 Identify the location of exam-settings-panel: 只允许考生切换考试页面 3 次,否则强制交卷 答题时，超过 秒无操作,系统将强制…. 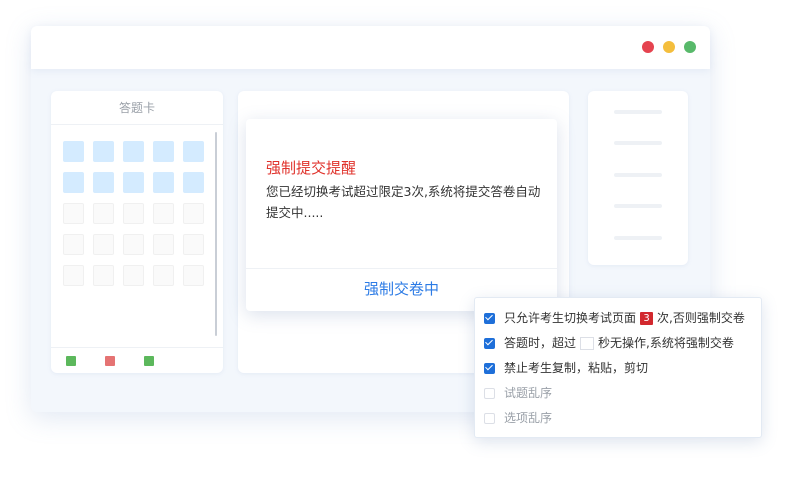
(618, 367).